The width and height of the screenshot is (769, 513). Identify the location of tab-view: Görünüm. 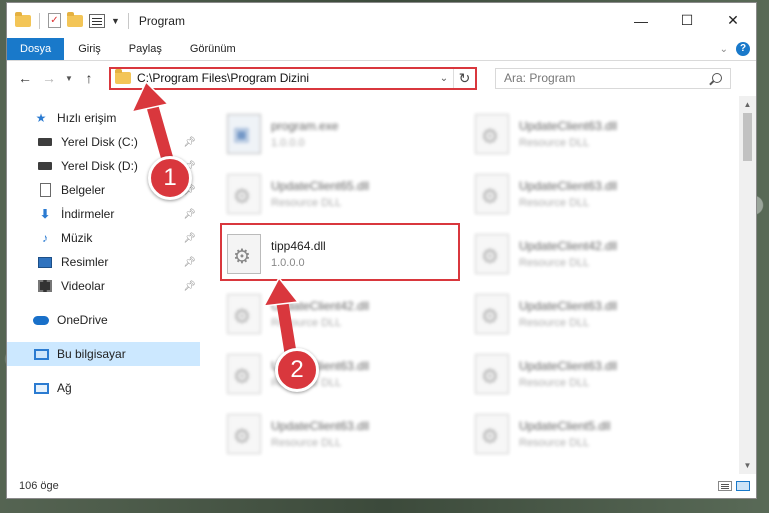
(213, 49).